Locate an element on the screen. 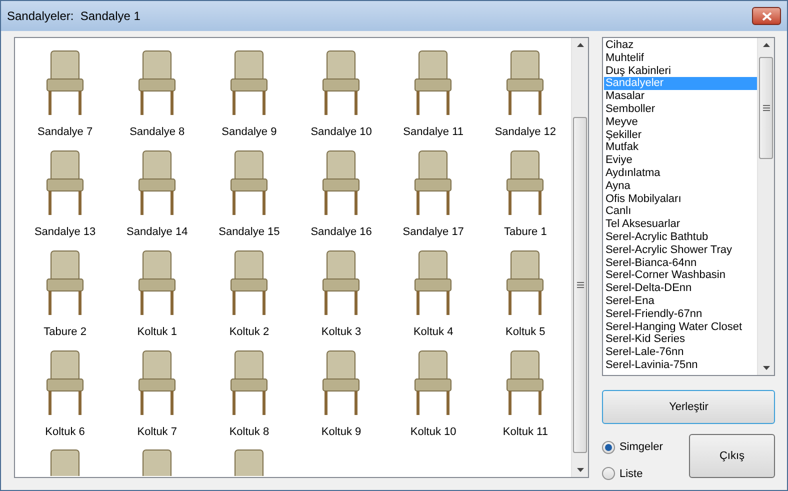 This screenshot has height=491, width=788. category-item: Mutfak is located at coordinates (680, 147).